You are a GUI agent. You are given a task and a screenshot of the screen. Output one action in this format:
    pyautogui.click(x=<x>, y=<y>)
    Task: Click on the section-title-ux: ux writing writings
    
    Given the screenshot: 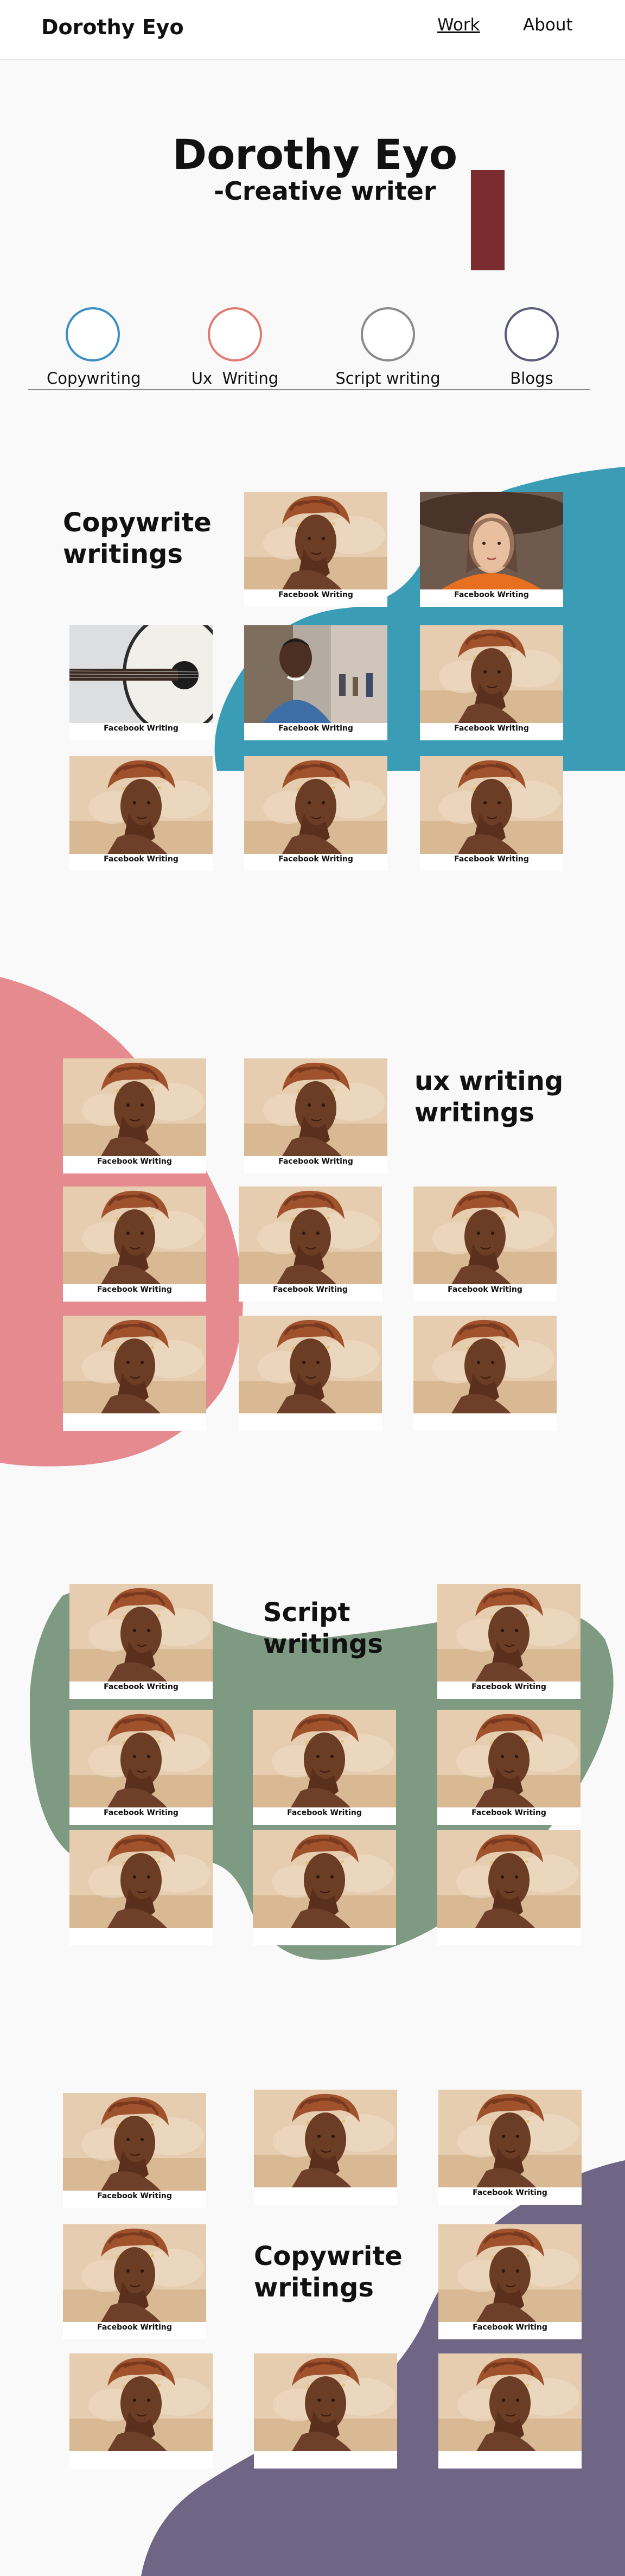 What is the action you would take?
    pyautogui.click(x=489, y=1097)
    